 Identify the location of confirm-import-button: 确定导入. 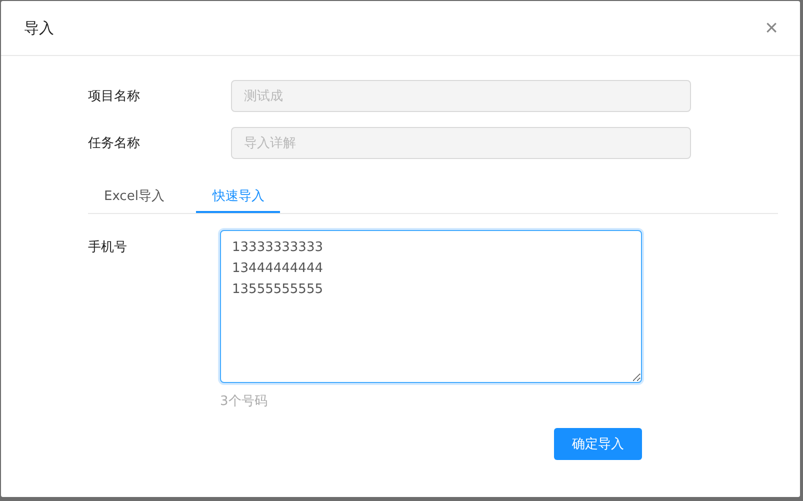
(598, 444).